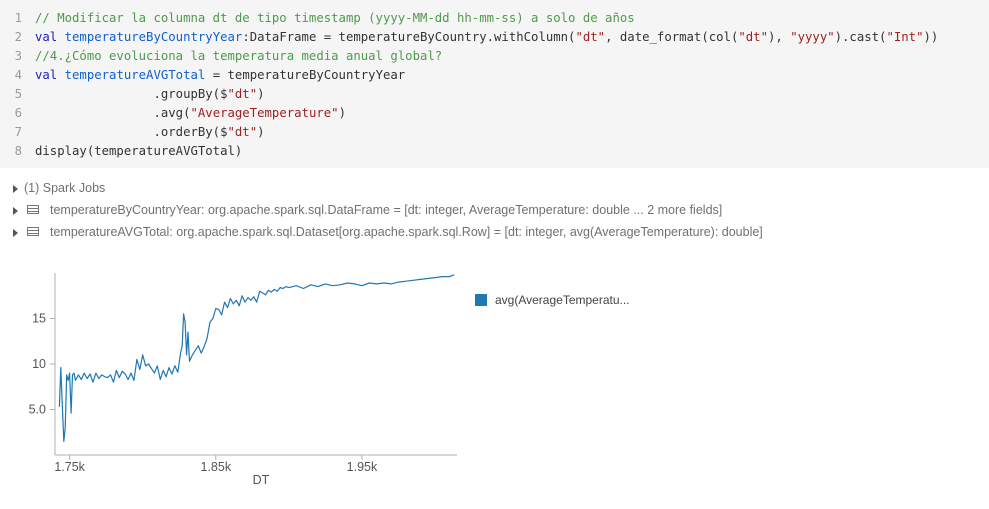 The image size is (989, 509). I want to click on code-token: = temperatureByCountryYear, so click(305, 75).